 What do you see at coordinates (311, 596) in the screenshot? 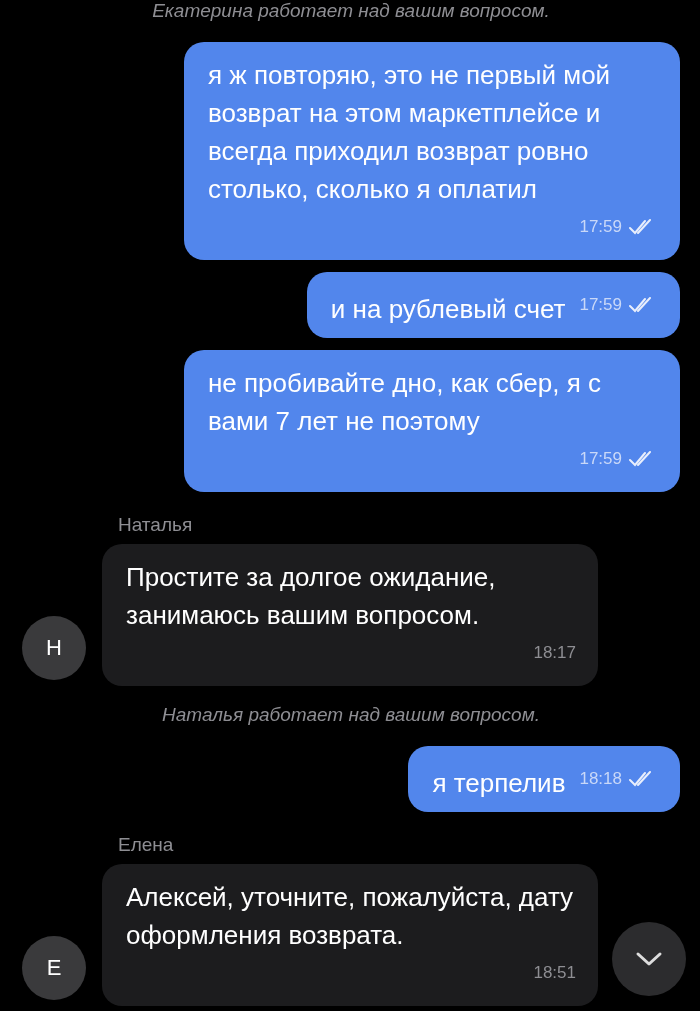
I see `message-text: Простите за долгое ожидание, занимаюсь вашим вопросом.` at bounding box center [311, 596].